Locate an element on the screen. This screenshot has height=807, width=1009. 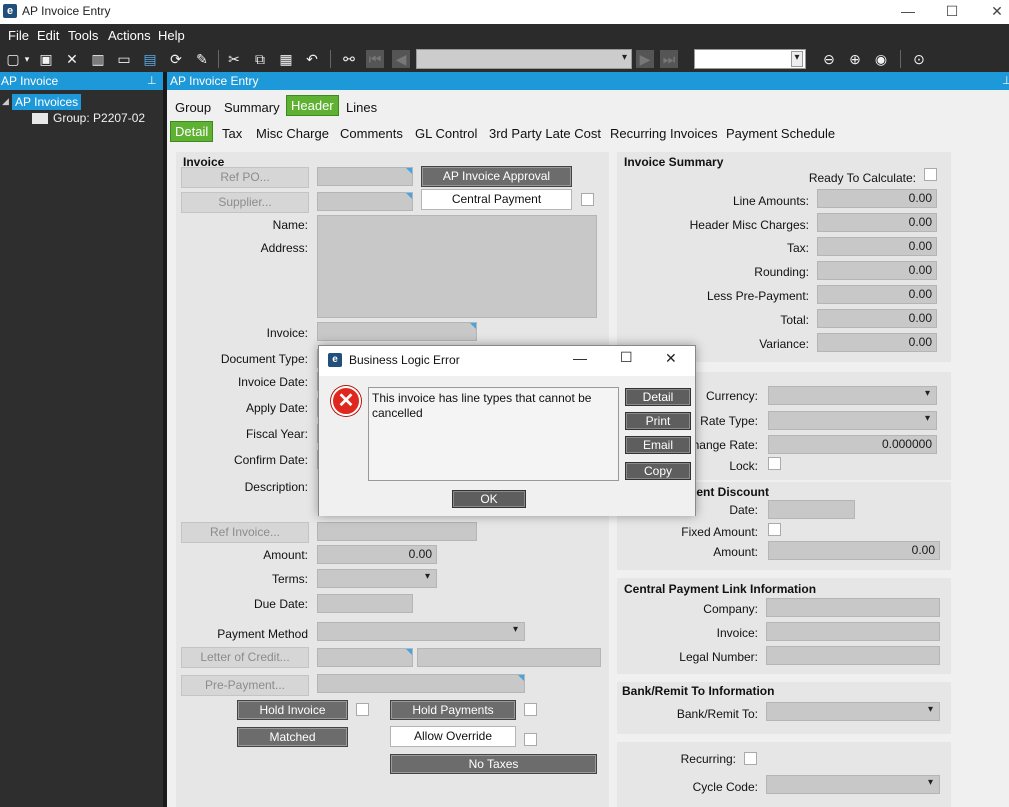
recurring-checkbox is located at coordinates (750, 758).